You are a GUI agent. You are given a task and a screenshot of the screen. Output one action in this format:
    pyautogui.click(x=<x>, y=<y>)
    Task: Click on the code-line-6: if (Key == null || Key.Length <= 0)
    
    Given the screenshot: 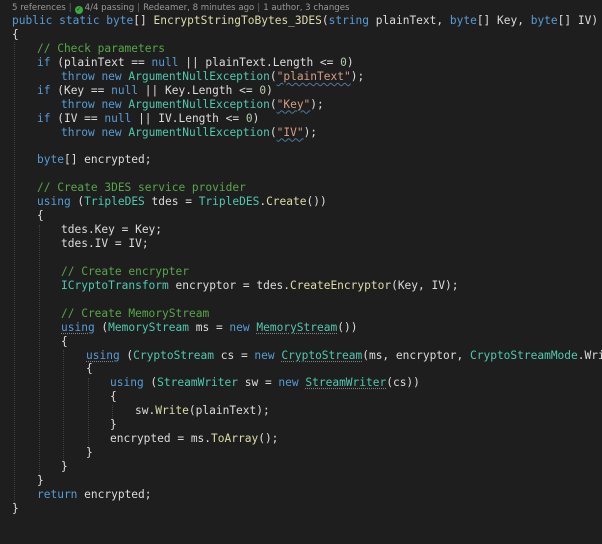 What is the action you would take?
    pyautogui.click(x=301, y=91)
    